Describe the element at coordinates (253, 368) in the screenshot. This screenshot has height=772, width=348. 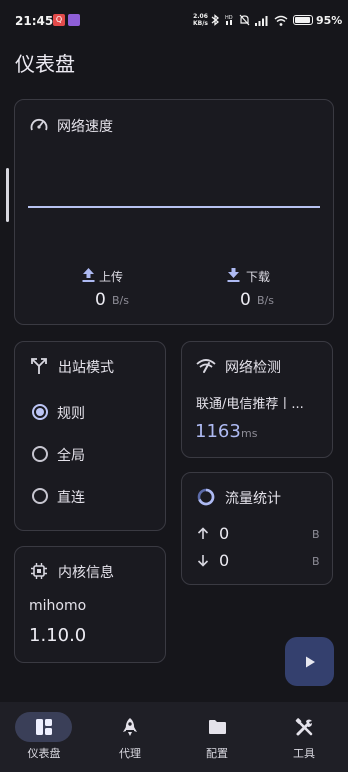
I see `network-detection-title: 网络检测` at that location.